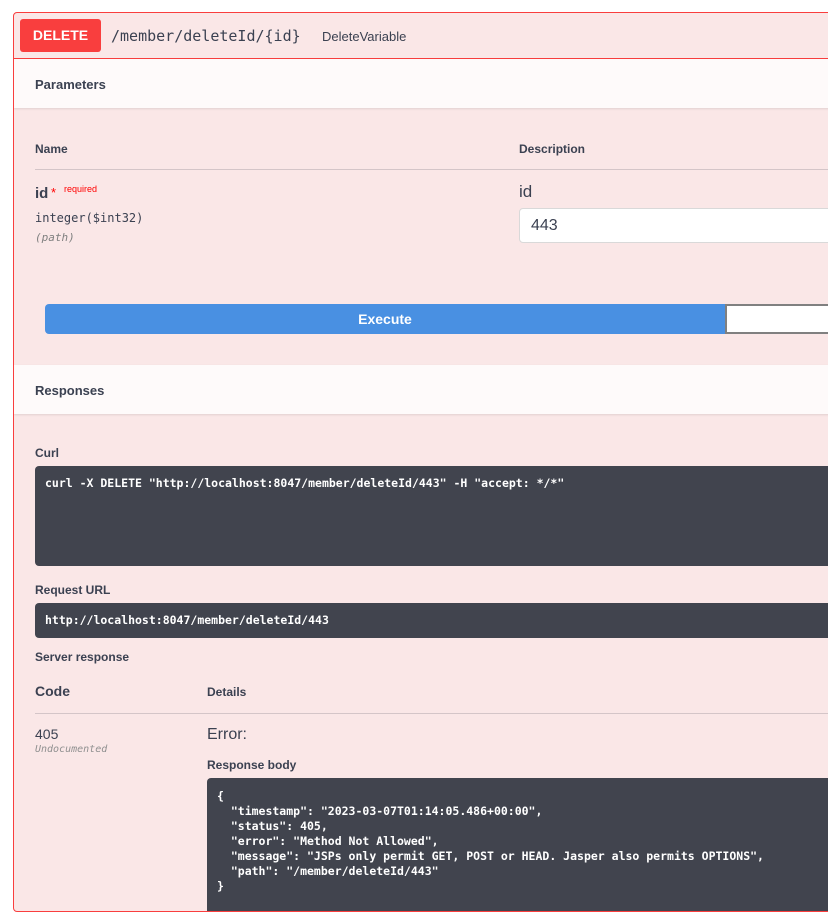  What do you see at coordinates (70, 390) in the screenshot?
I see `responses-title: Responses` at bounding box center [70, 390].